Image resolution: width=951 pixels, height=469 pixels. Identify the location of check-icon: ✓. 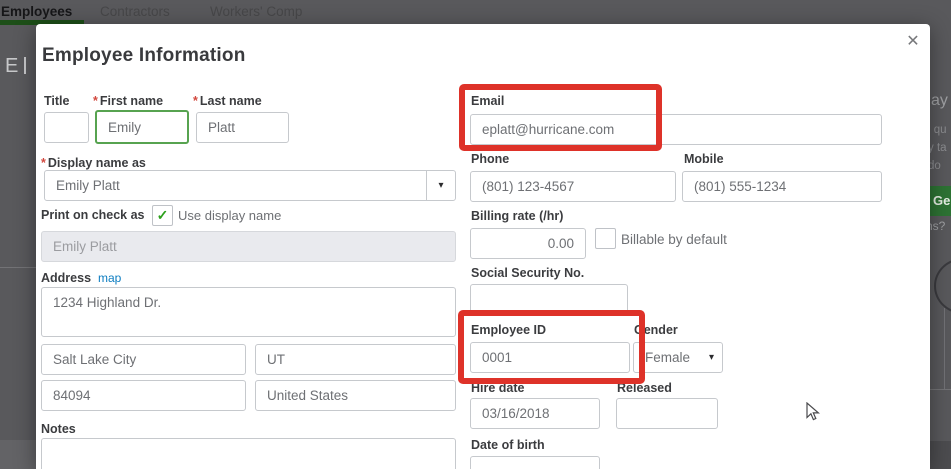
(162, 215).